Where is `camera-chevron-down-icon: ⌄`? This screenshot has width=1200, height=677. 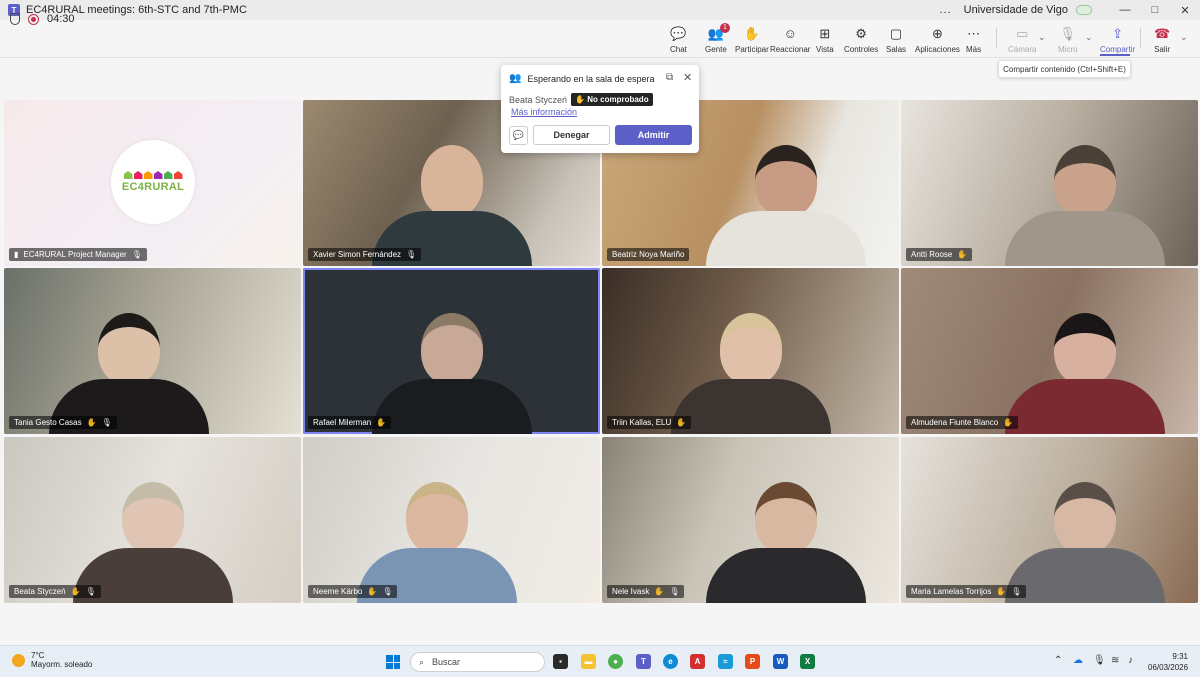 camera-chevron-down-icon: ⌄ is located at coordinates (1042, 37).